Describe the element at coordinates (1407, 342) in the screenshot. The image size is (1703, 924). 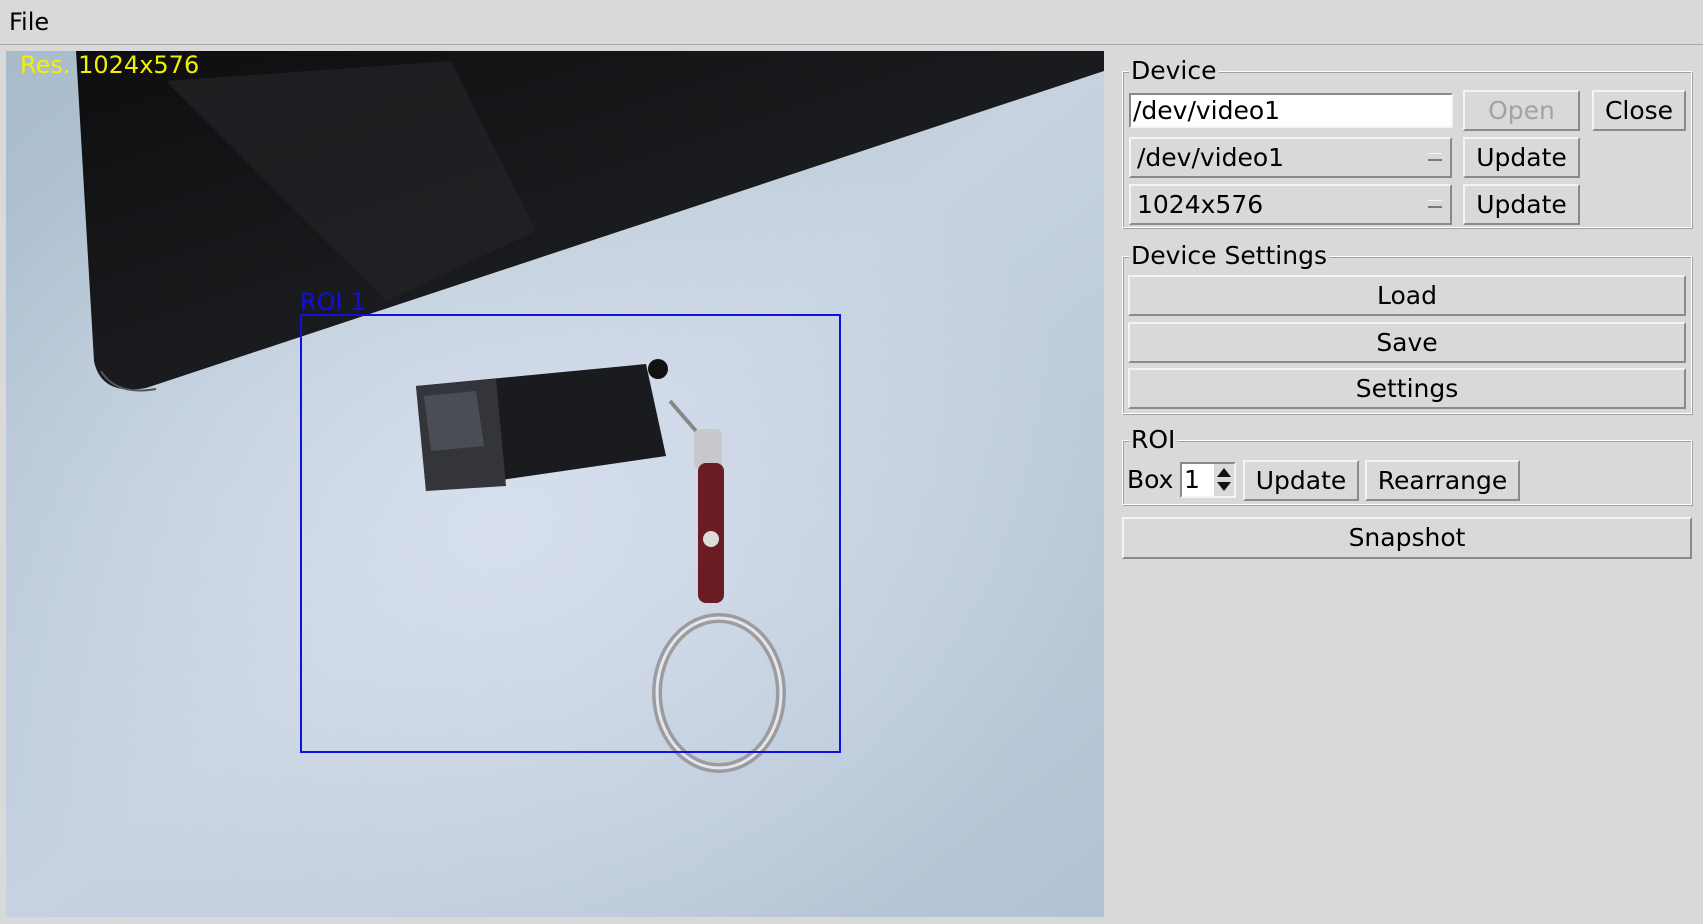
I see `save-button: Save` at that location.